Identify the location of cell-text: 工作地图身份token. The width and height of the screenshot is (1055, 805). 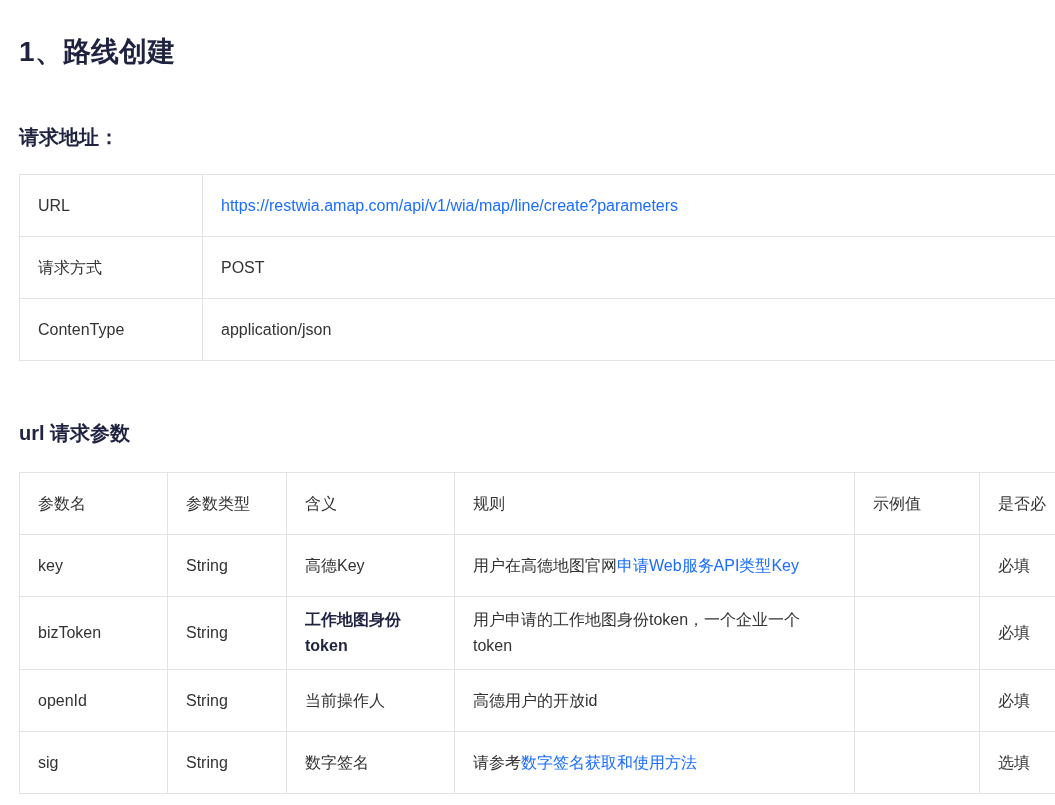
(353, 632).